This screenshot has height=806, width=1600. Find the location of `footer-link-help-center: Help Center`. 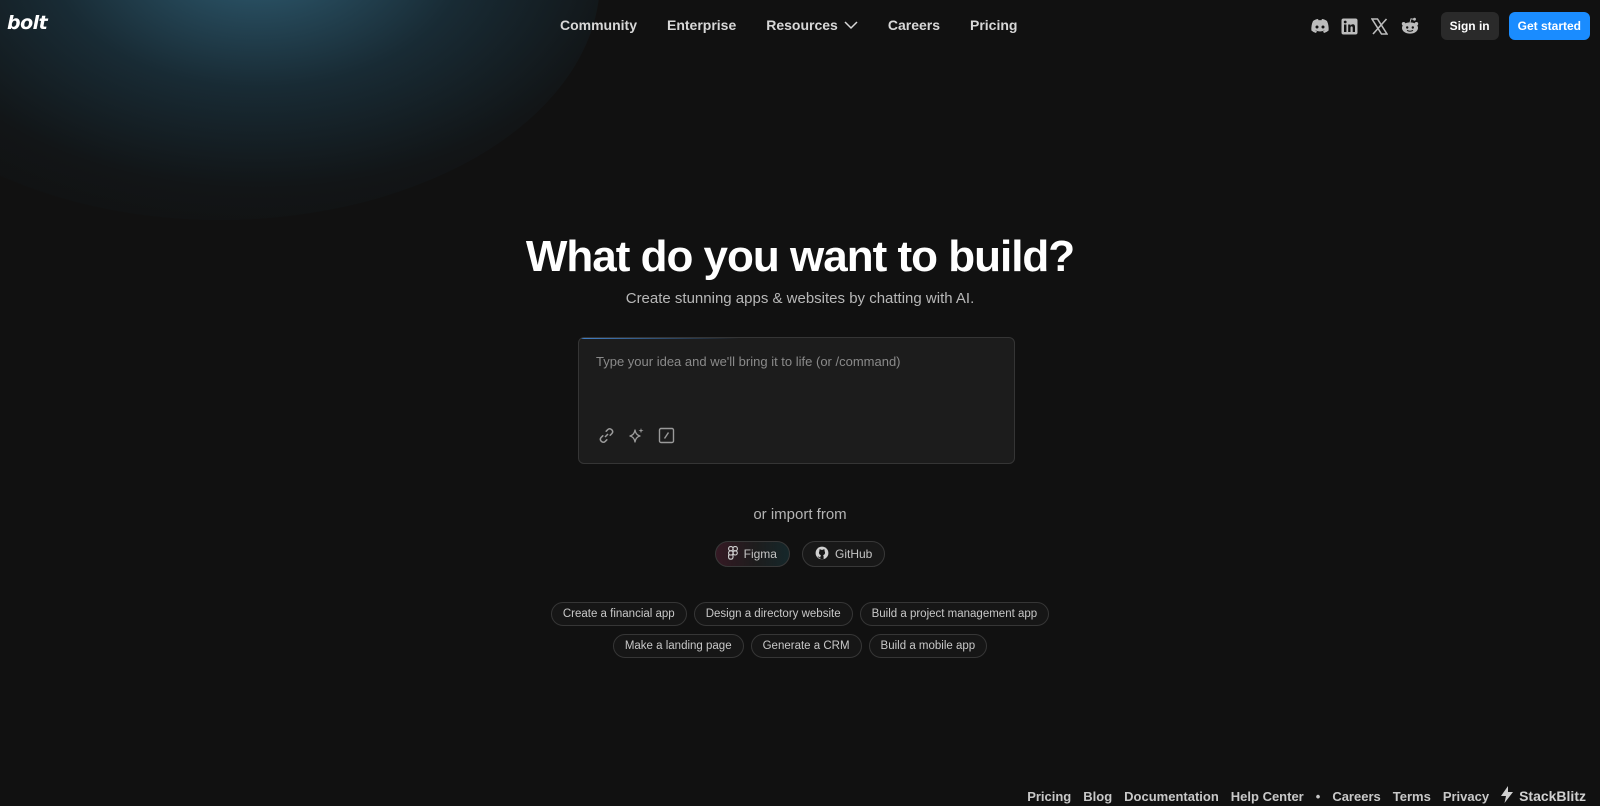

footer-link-help-center: Help Center is located at coordinates (1267, 796).